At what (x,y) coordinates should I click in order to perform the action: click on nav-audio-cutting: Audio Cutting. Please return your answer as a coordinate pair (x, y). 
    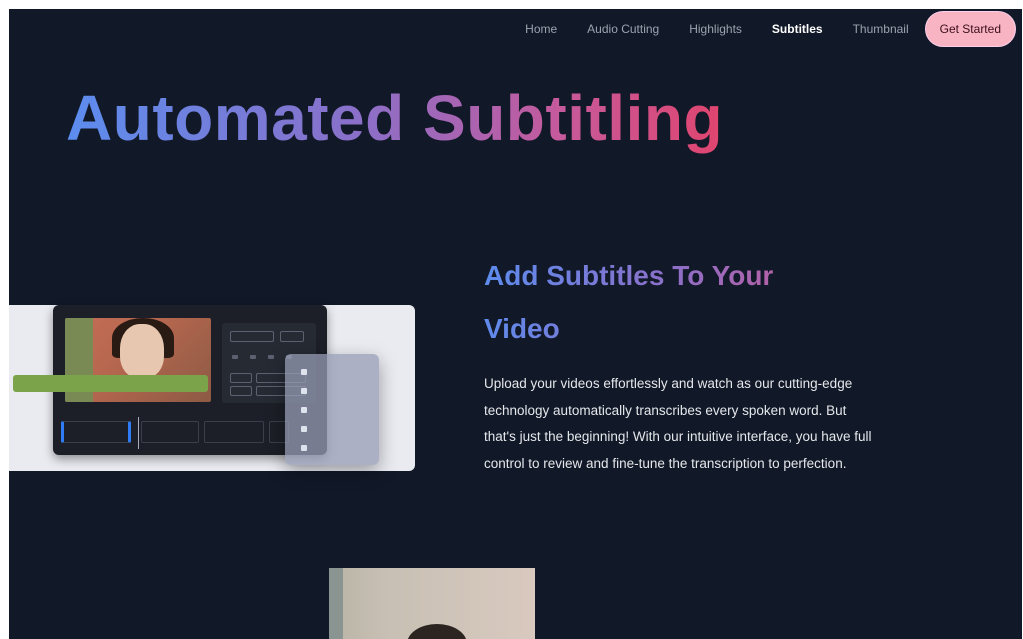
    Looking at the image, I should click on (623, 29).